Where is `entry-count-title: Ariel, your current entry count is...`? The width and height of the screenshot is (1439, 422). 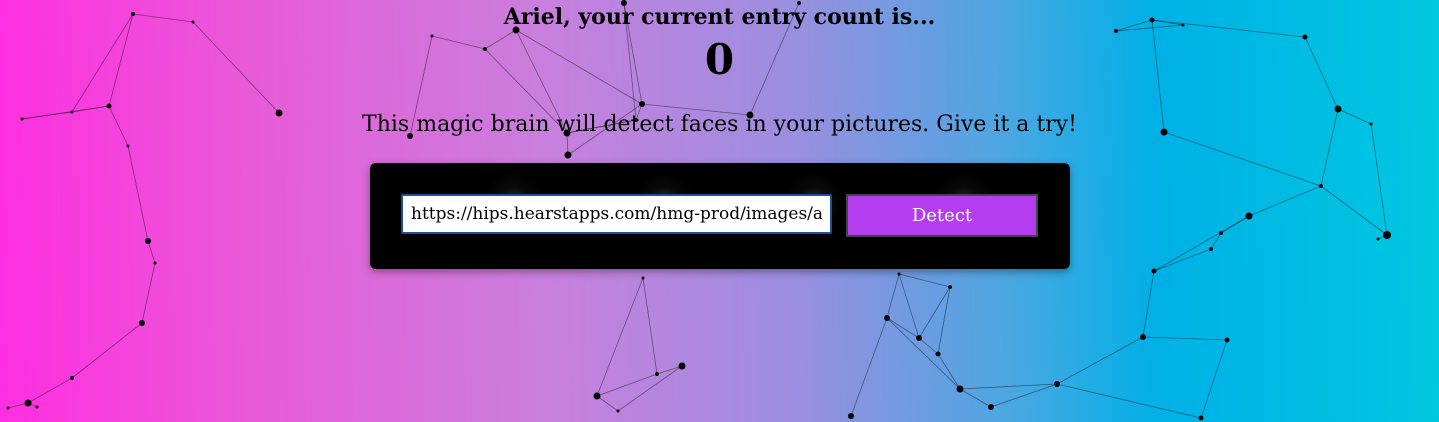
entry-count-title: Ariel, your current entry count is... is located at coordinates (719, 17).